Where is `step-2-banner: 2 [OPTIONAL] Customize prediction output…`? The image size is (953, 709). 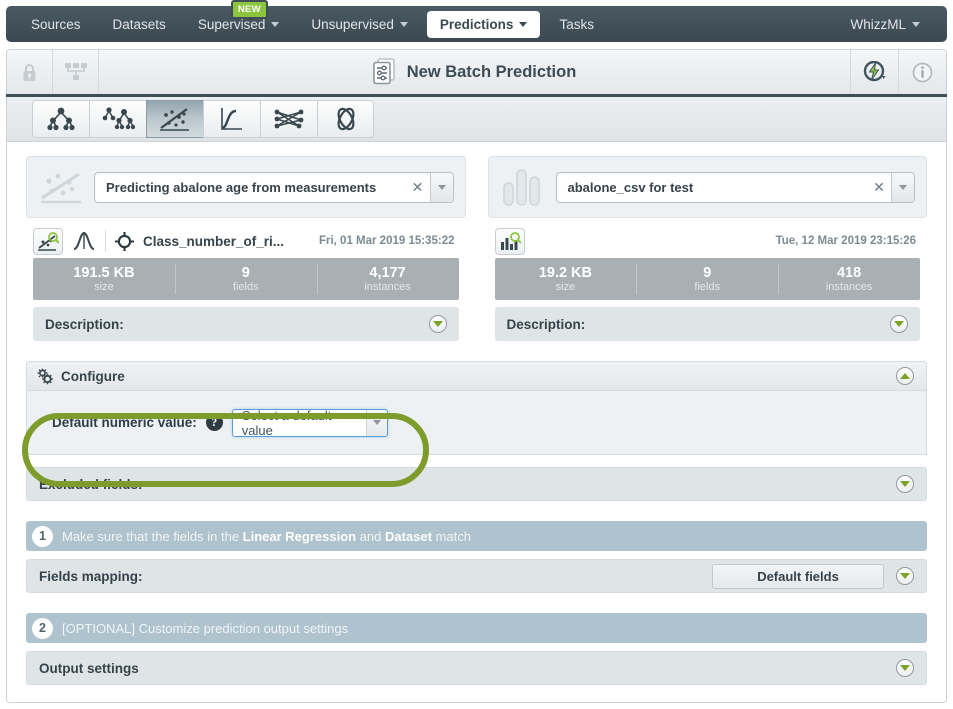 step-2-banner: 2 [OPTIONAL] Customize prediction output… is located at coordinates (476, 628).